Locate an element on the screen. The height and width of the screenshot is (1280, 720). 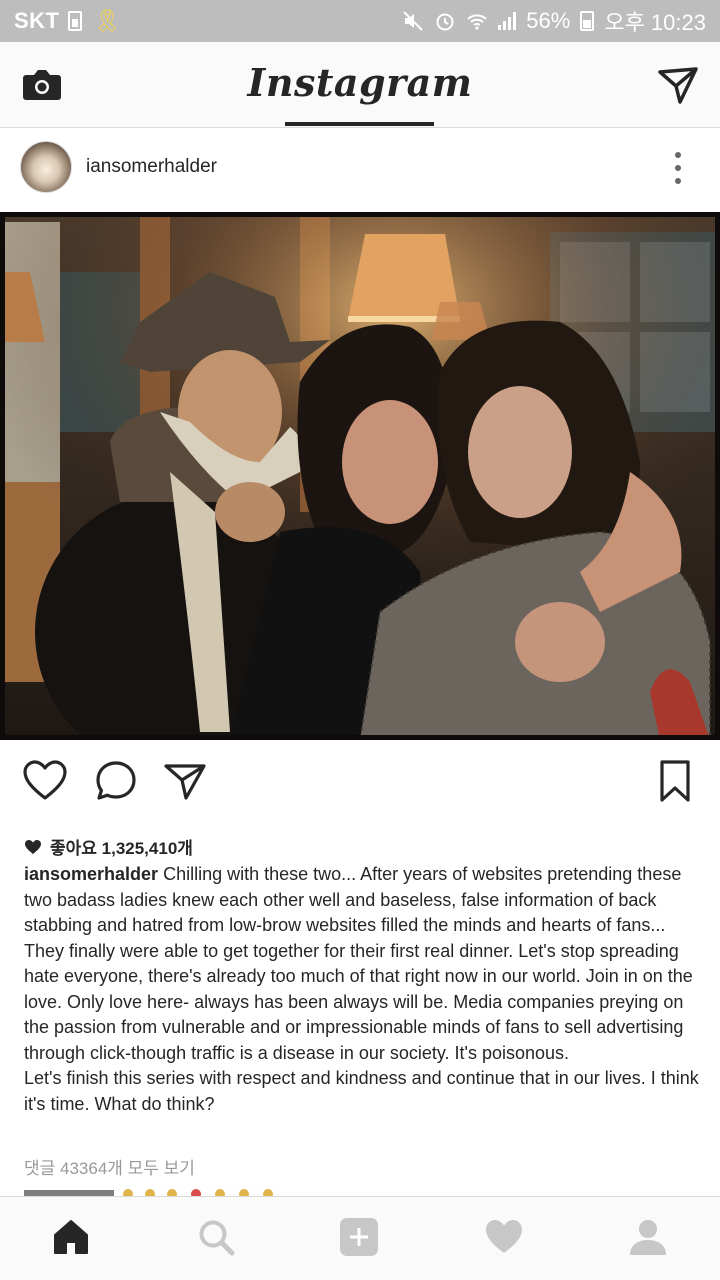
app-logo: Instagram is located at coordinates (360, 82).